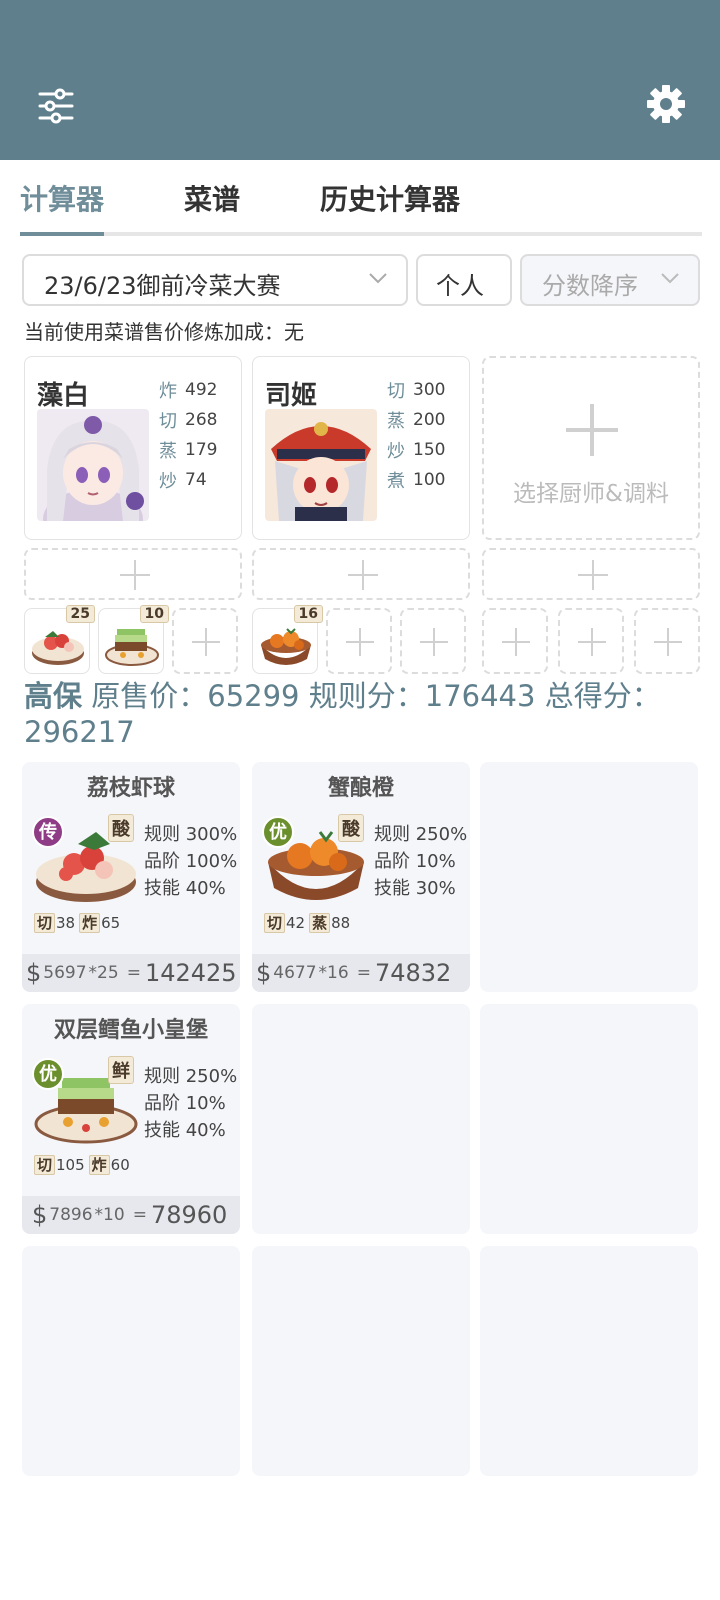 The width and height of the screenshot is (720, 1600). I want to click on flavor-tag: 鲜, so click(121, 1070).